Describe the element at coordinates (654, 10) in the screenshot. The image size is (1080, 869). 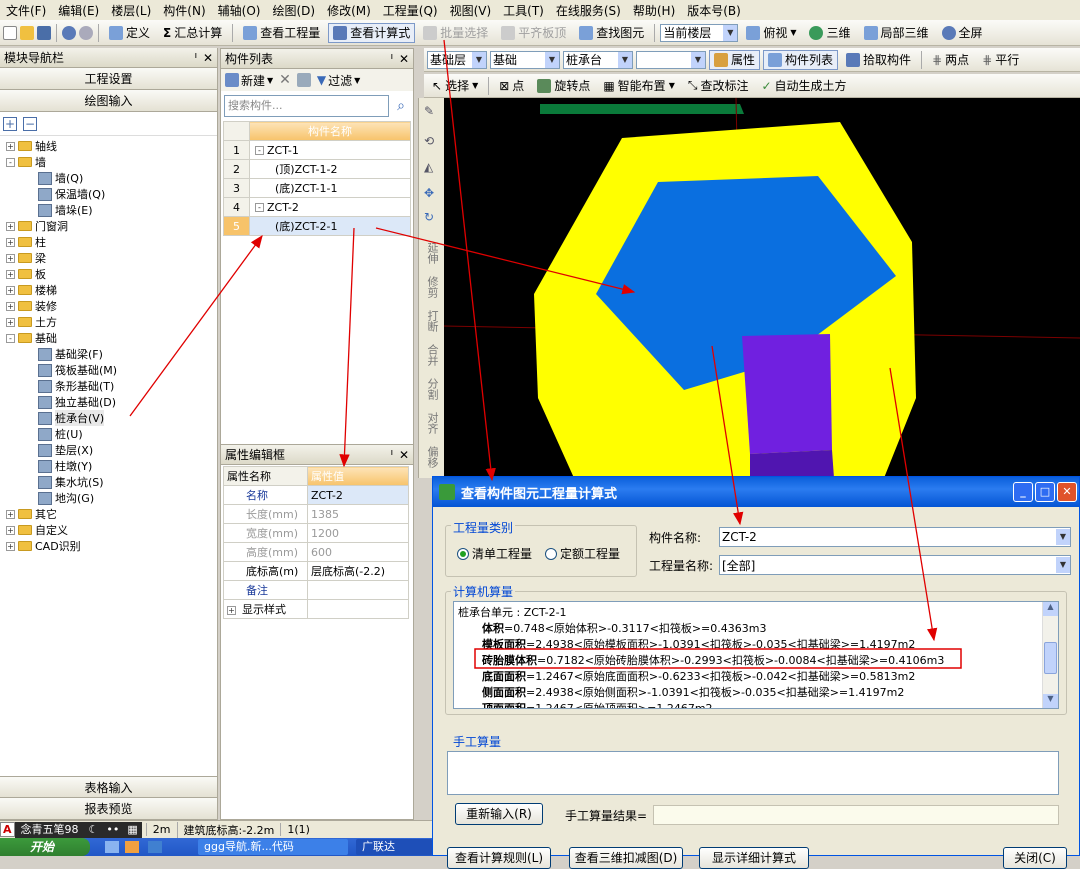
I see `menu-item: 帮助(H)` at that location.